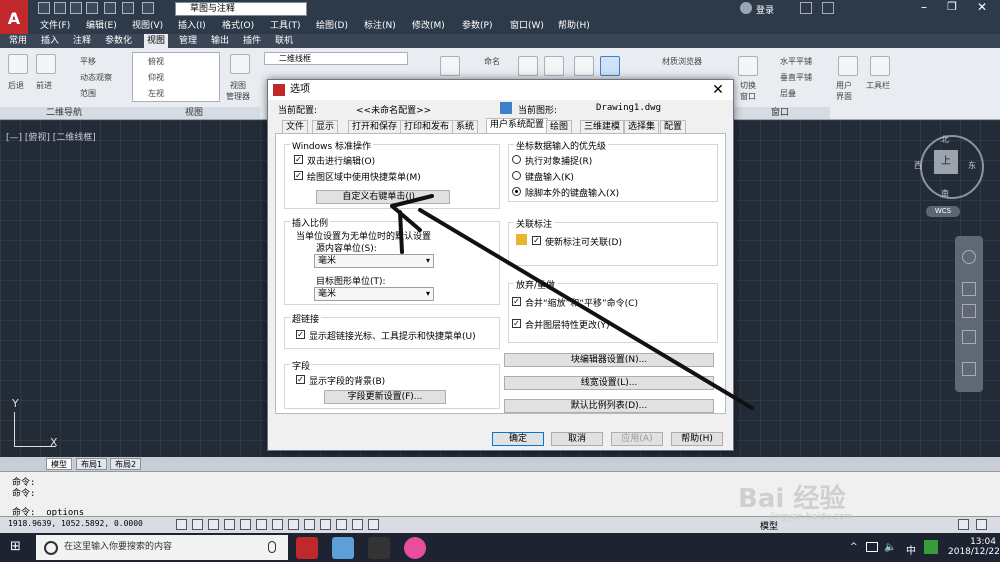 Image resolution: width=1000 pixels, height=562 pixels. Describe the element at coordinates (241, 9) in the screenshot. I see `workspace-select: 草图与注释` at that location.